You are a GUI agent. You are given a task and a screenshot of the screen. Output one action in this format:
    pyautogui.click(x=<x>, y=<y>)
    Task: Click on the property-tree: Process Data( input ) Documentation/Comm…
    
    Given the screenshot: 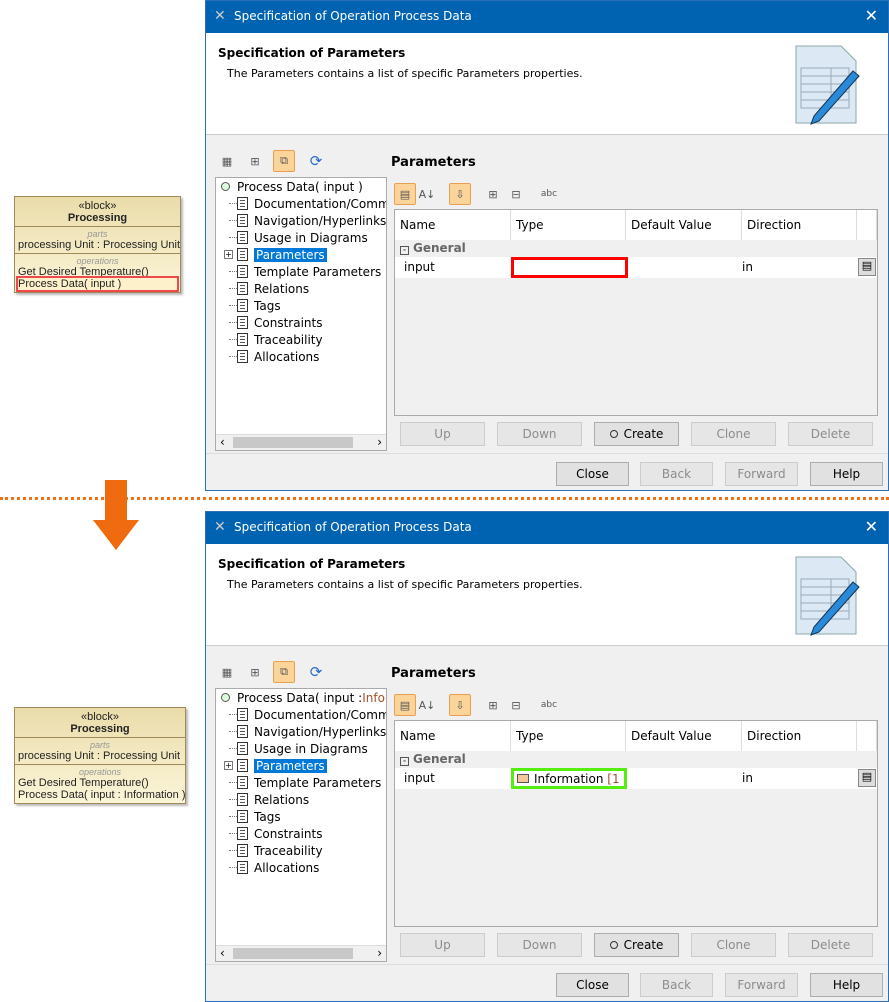 What is the action you would take?
    pyautogui.click(x=301, y=314)
    